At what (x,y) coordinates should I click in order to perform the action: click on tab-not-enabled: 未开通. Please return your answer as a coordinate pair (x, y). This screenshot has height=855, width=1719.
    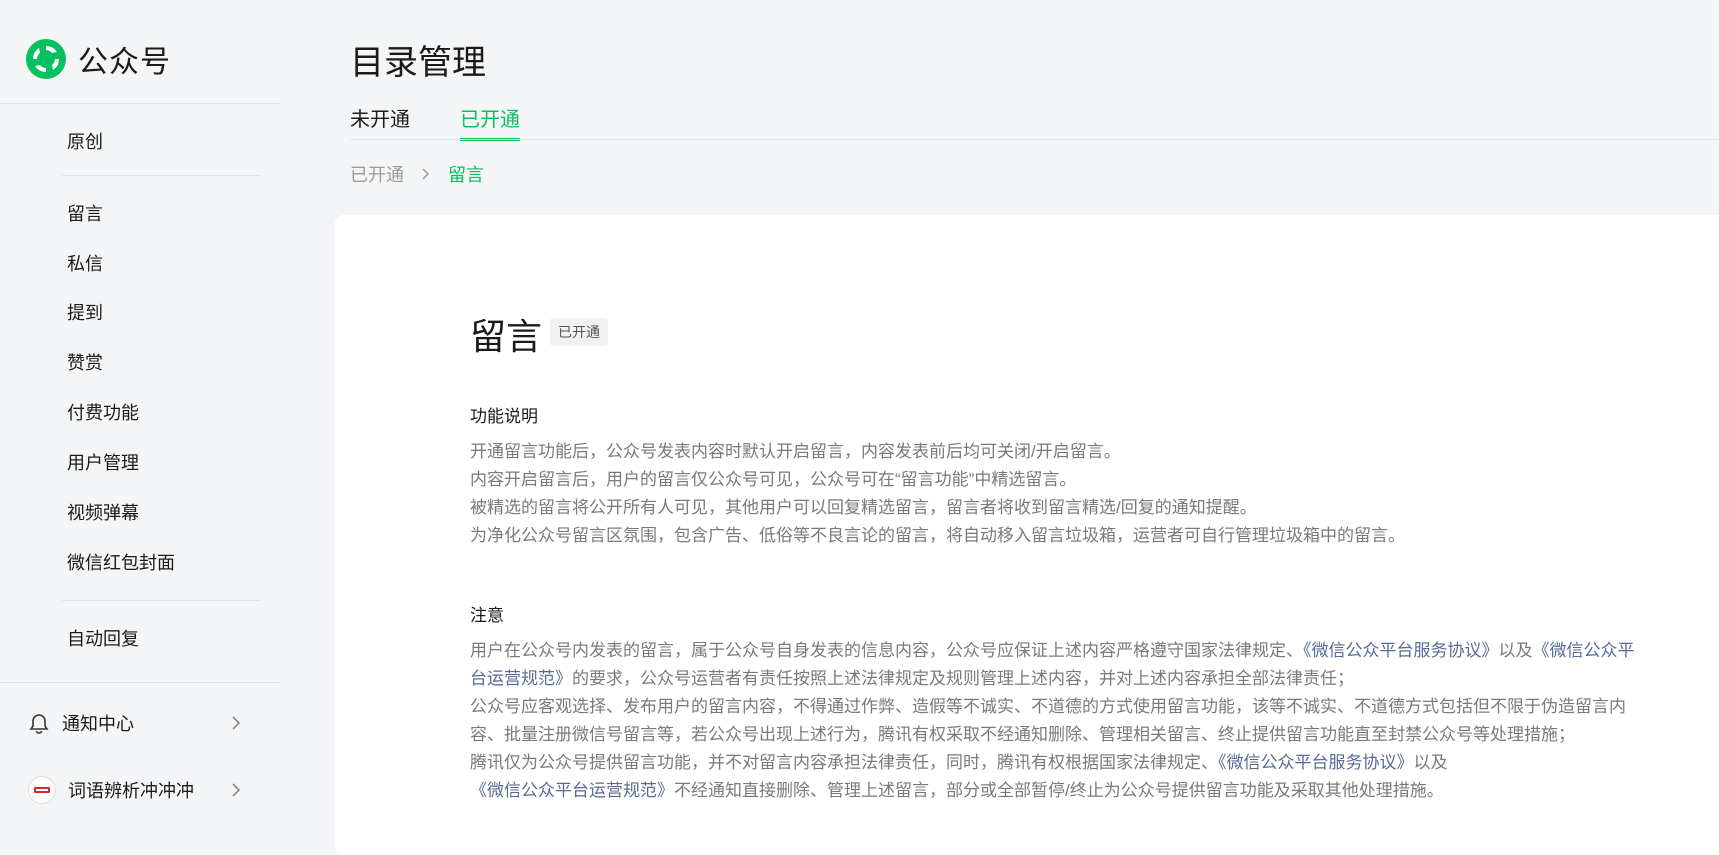
    Looking at the image, I should click on (380, 117).